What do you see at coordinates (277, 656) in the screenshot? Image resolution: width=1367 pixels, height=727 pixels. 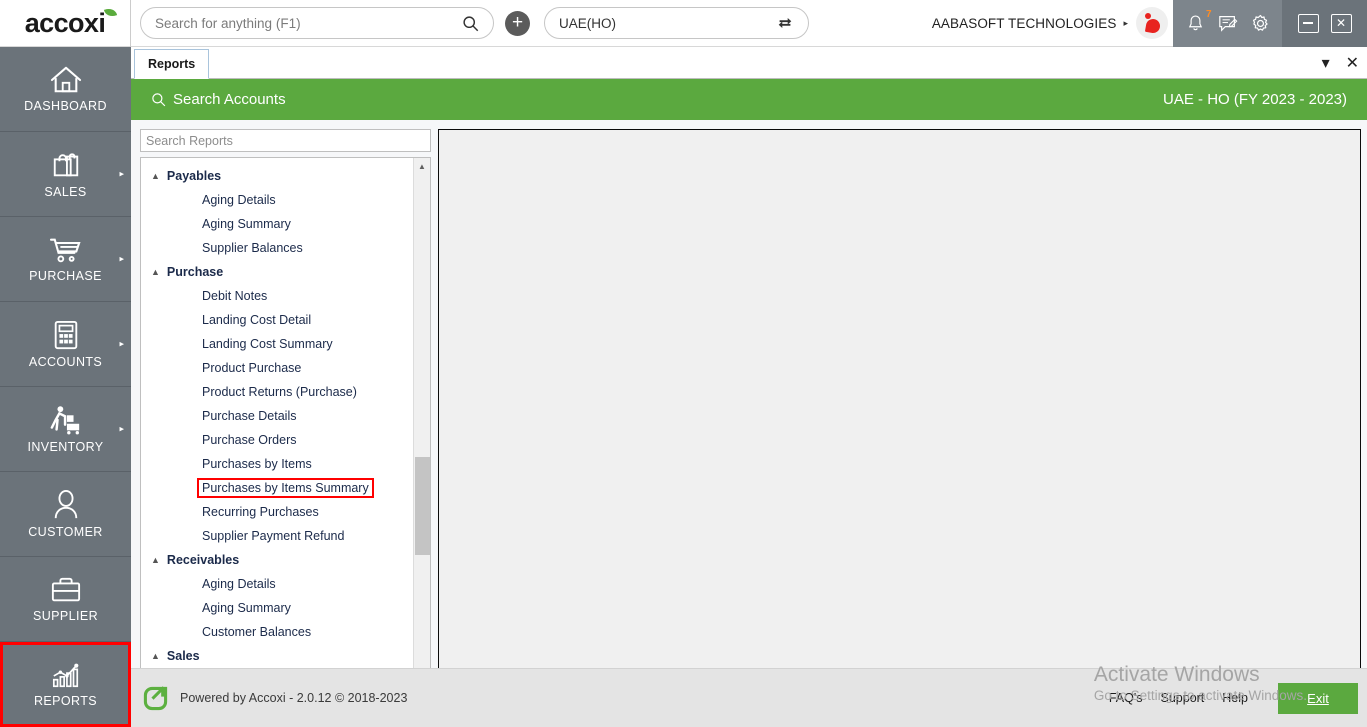 I see `report-group-sales: ▲ Sales` at bounding box center [277, 656].